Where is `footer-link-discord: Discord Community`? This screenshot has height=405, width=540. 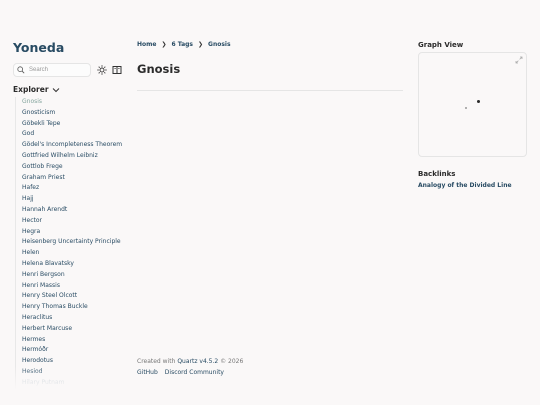
footer-link-discord: Discord Community is located at coordinates (194, 372).